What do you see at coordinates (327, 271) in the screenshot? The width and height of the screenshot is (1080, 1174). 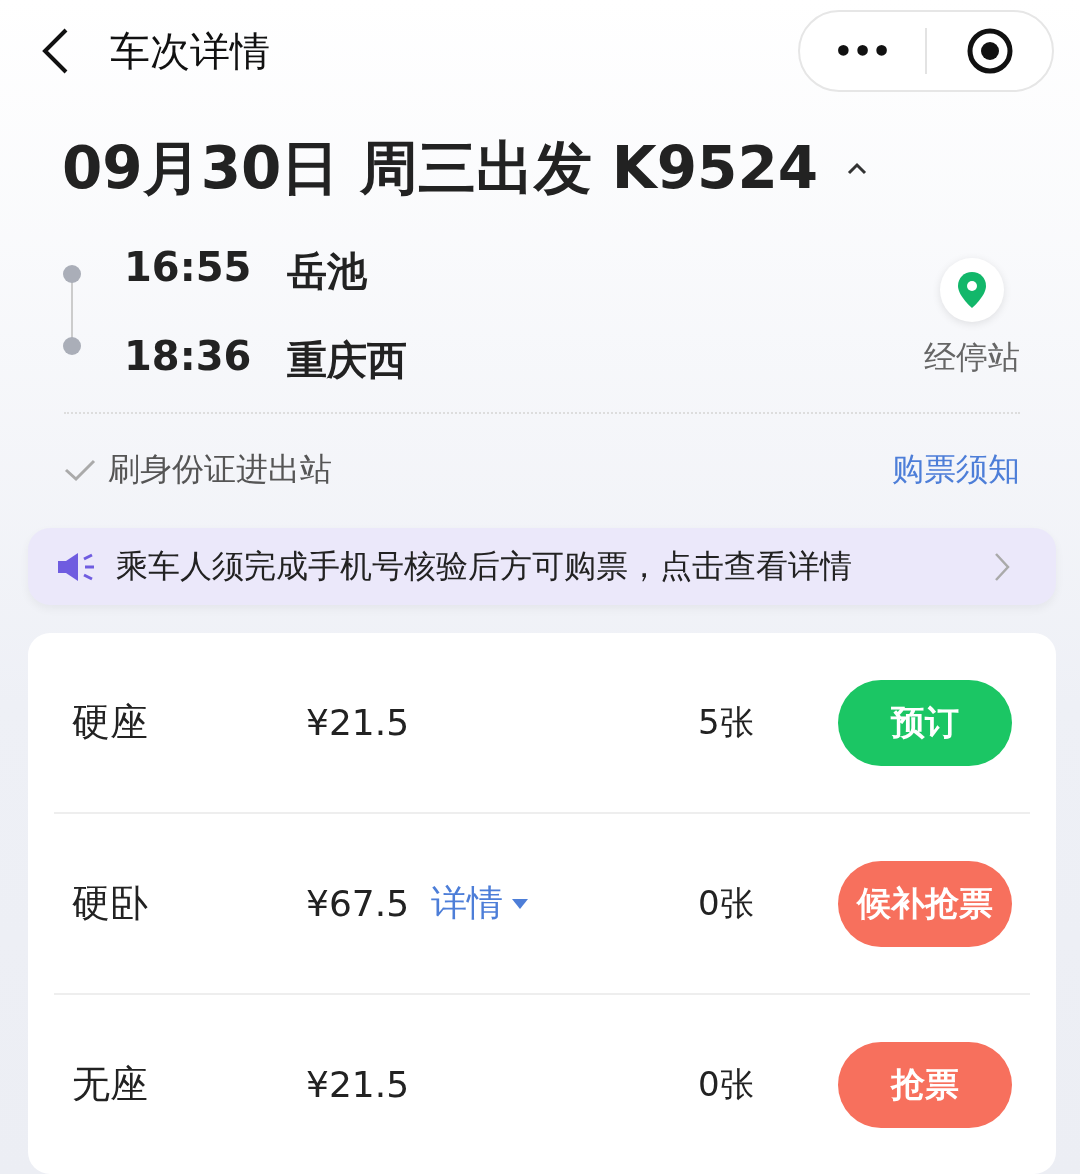 I see `stop-station: 岳池` at bounding box center [327, 271].